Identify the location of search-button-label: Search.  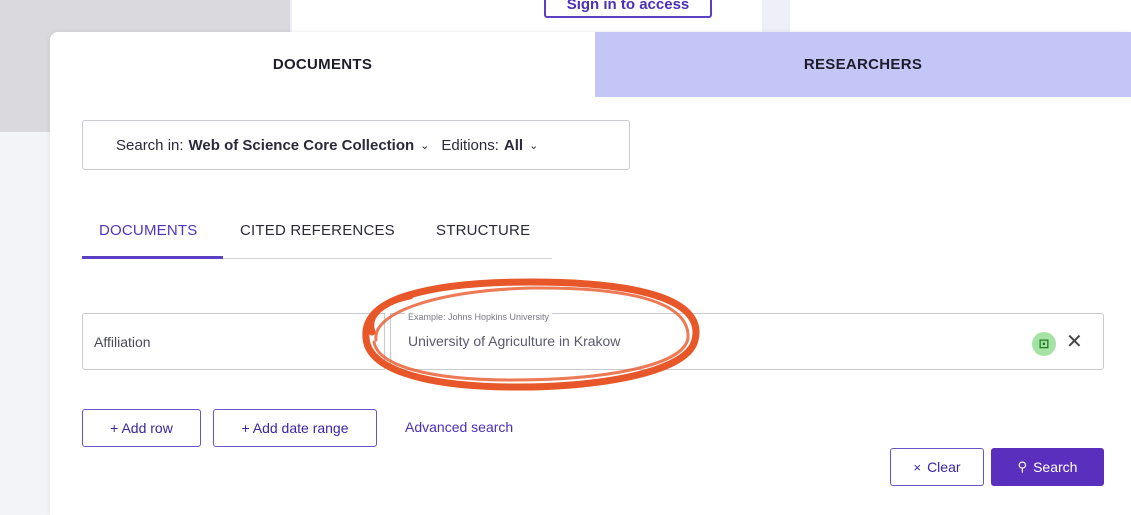
(1055, 467).